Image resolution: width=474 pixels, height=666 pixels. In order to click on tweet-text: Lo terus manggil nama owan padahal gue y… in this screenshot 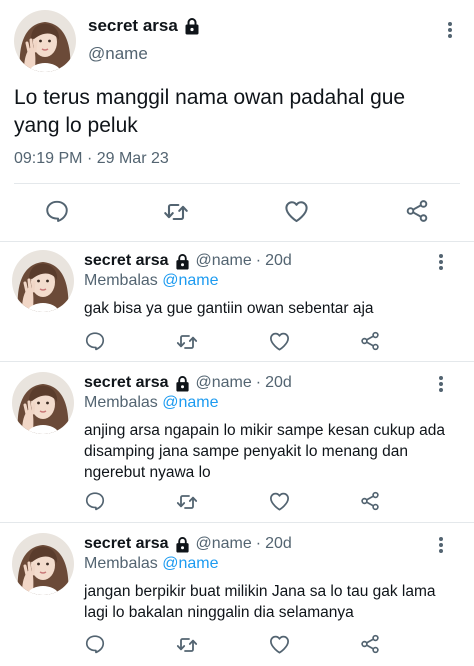, I will do `click(210, 111)`.